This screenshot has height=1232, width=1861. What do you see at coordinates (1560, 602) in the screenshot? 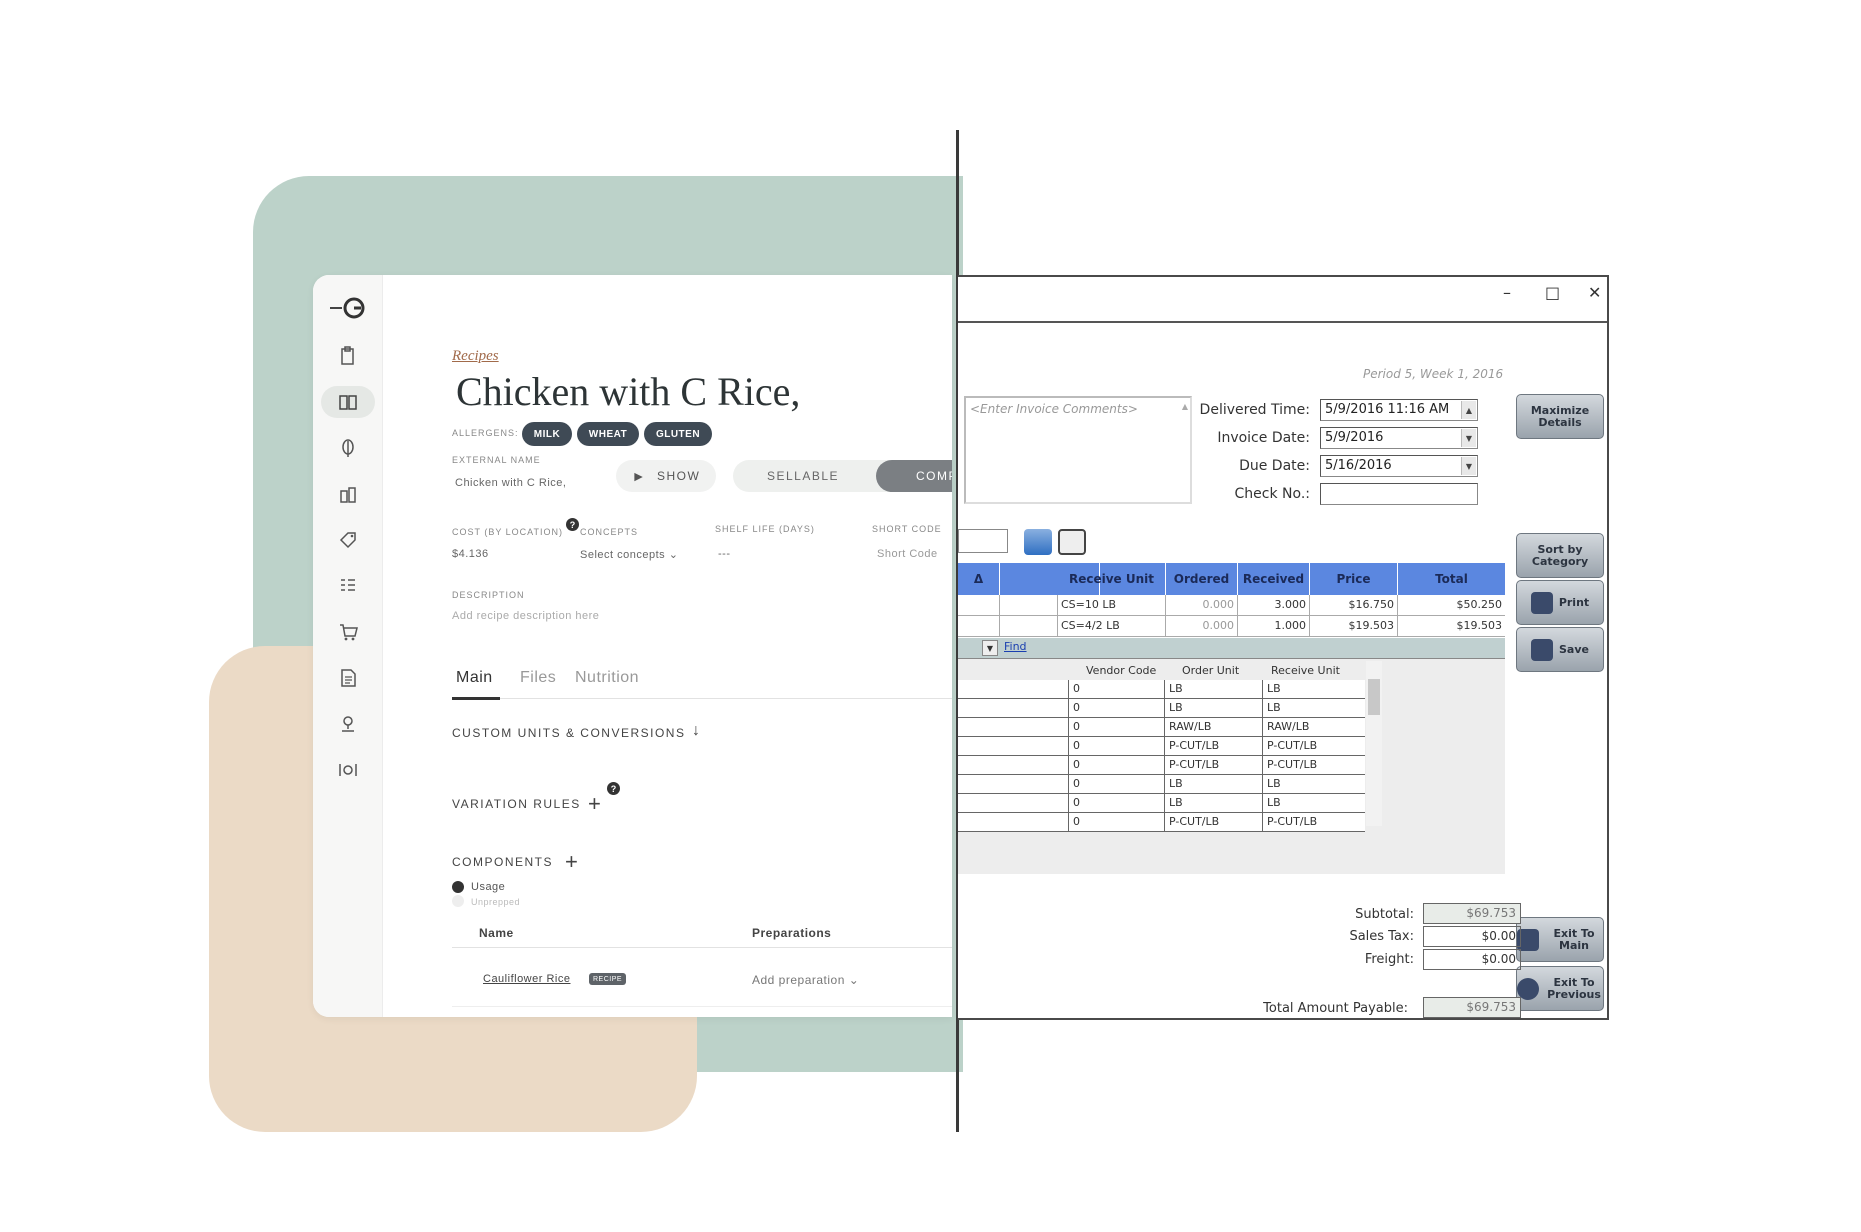
I see `print-button: Print` at bounding box center [1560, 602].